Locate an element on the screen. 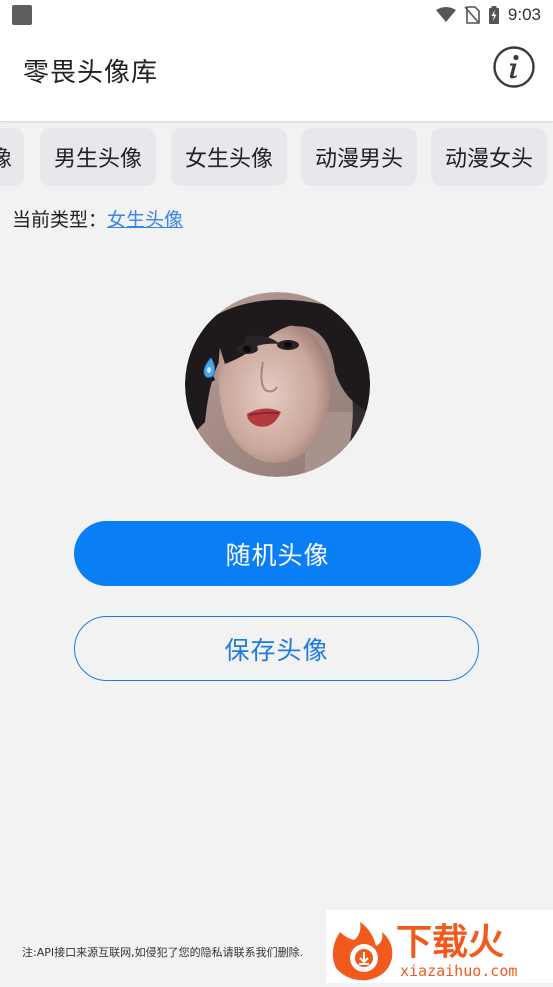 The height and width of the screenshot is (987, 553). watermark-logo: 下载火 xiazaihuo.com is located at coordinates (439, 946).